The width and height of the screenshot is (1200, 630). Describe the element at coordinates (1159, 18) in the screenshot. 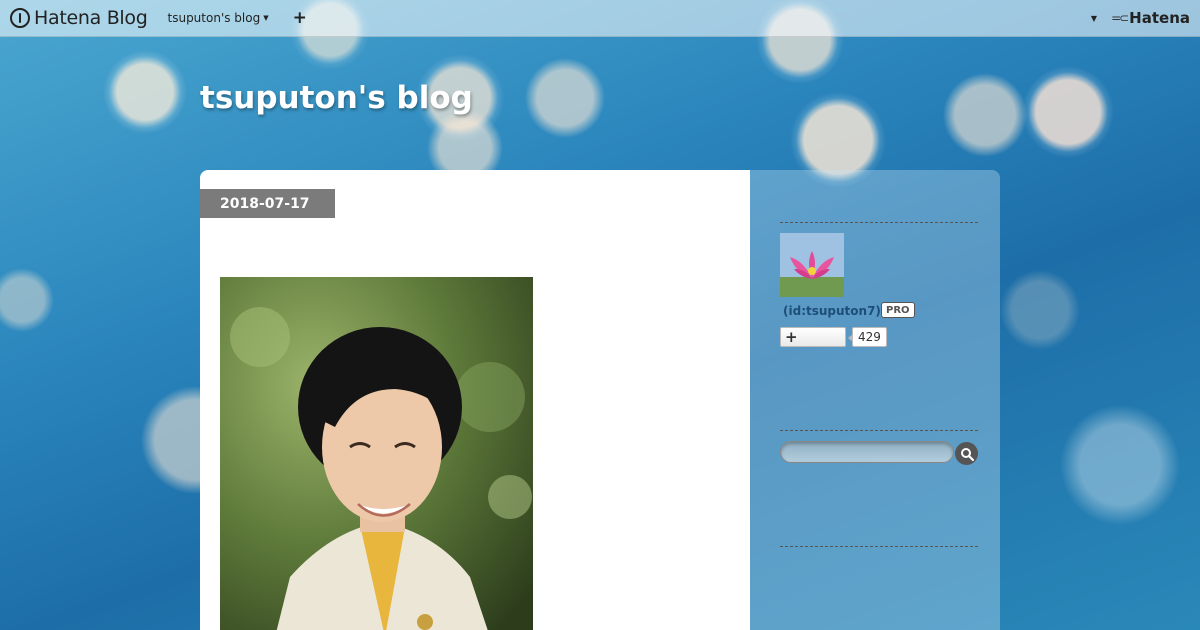

I see `hatena-link: Hatena` at that location.